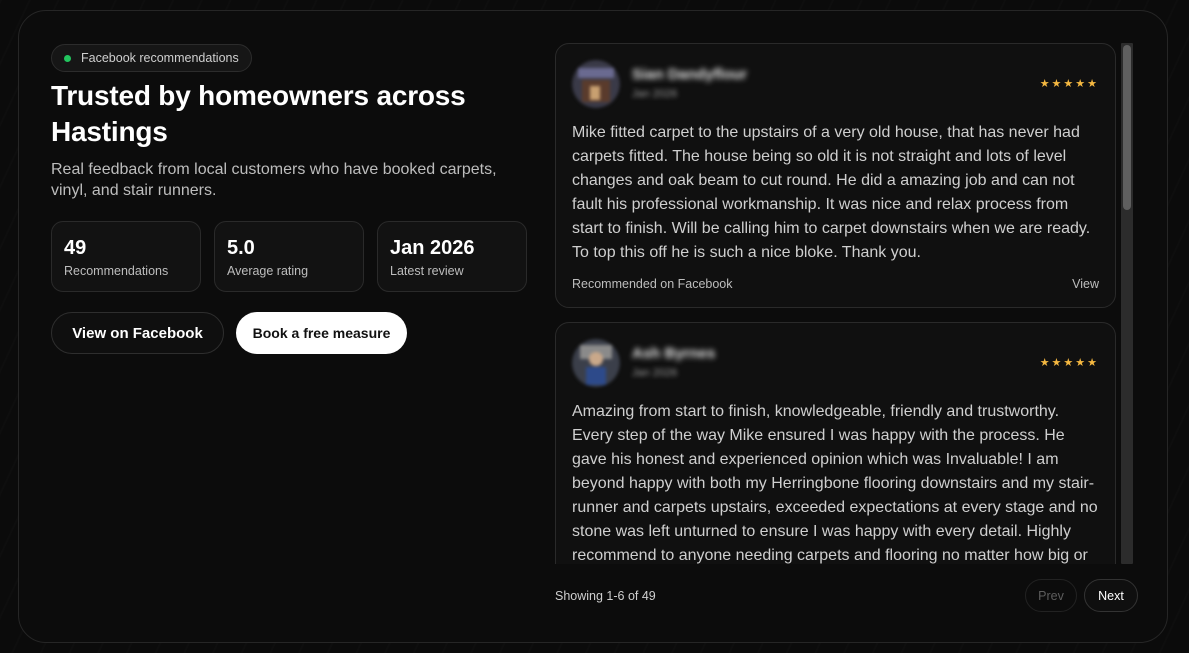 This screenshot has height=653, width=1189. What do you see at coordinates (137, 333) in the screenshot?
I see `view-on-facebook-button: View on Facebook` at bounding box center [137, 333].